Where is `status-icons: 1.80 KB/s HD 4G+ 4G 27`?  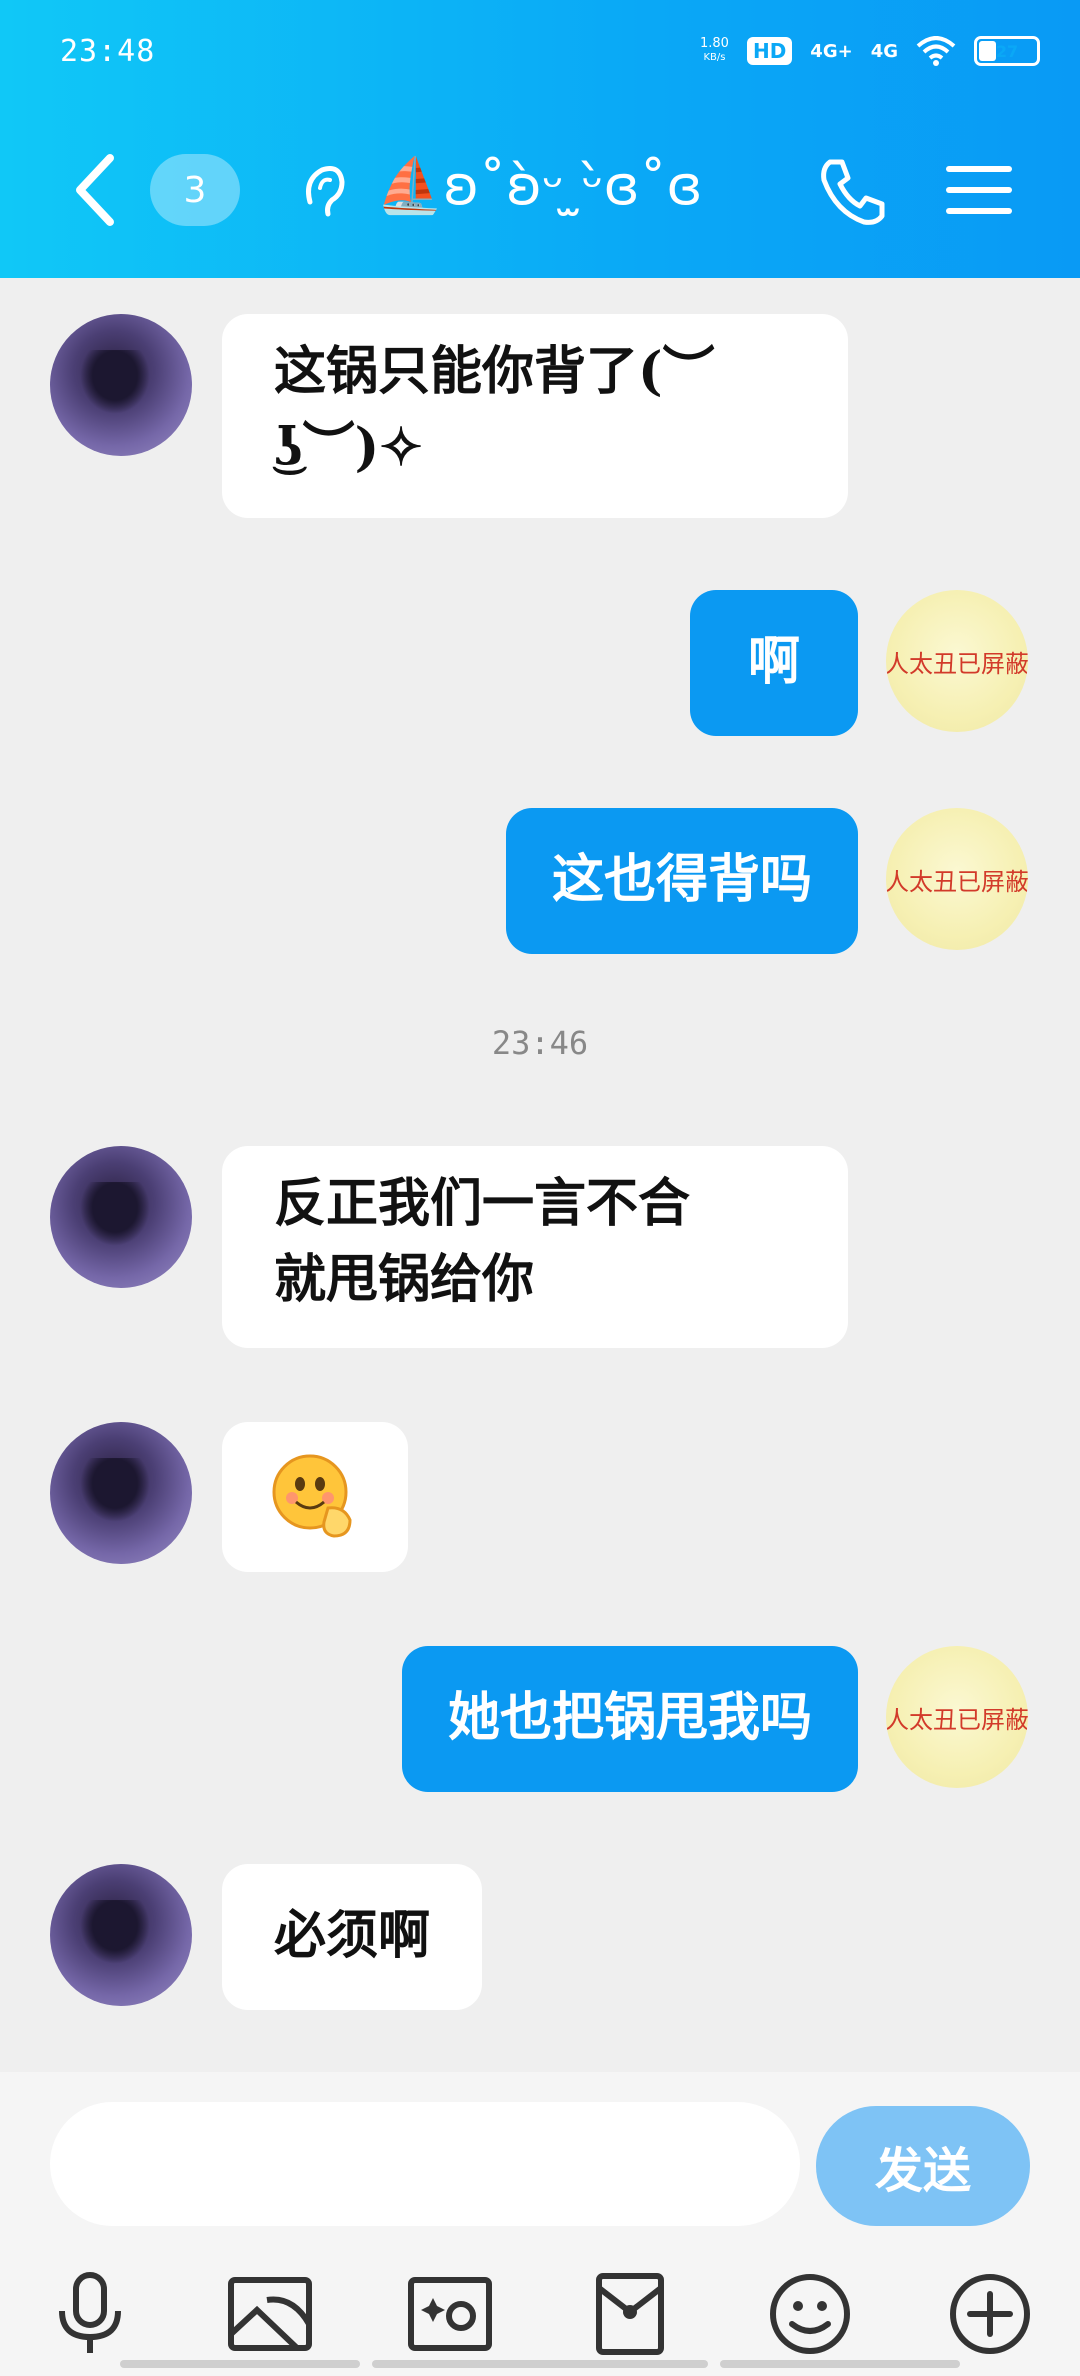 status-icons: 1.80 KB/s HD 4G+ 4G 27 is located at coordinates (870, 51).